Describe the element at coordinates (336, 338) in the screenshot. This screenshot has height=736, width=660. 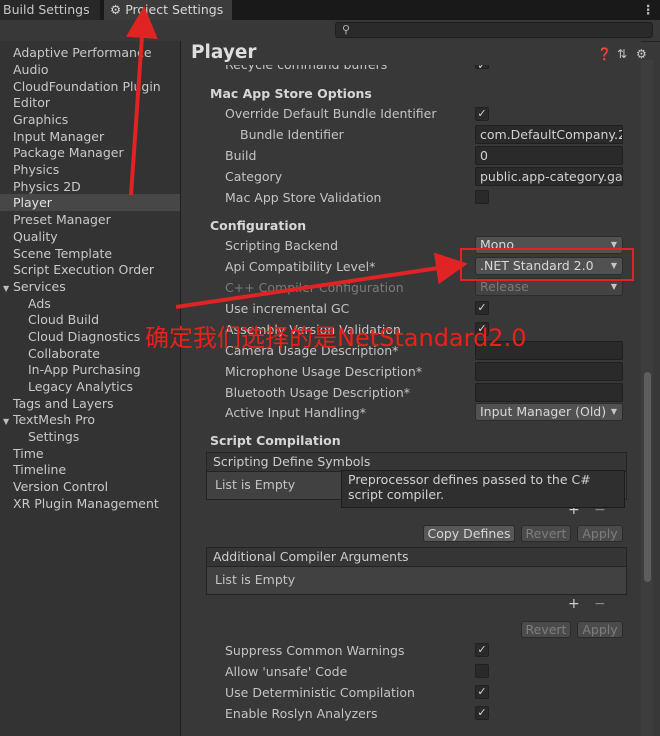
I see `annotation-text: 确定我们选择的是NetStandard2.0` at that location.